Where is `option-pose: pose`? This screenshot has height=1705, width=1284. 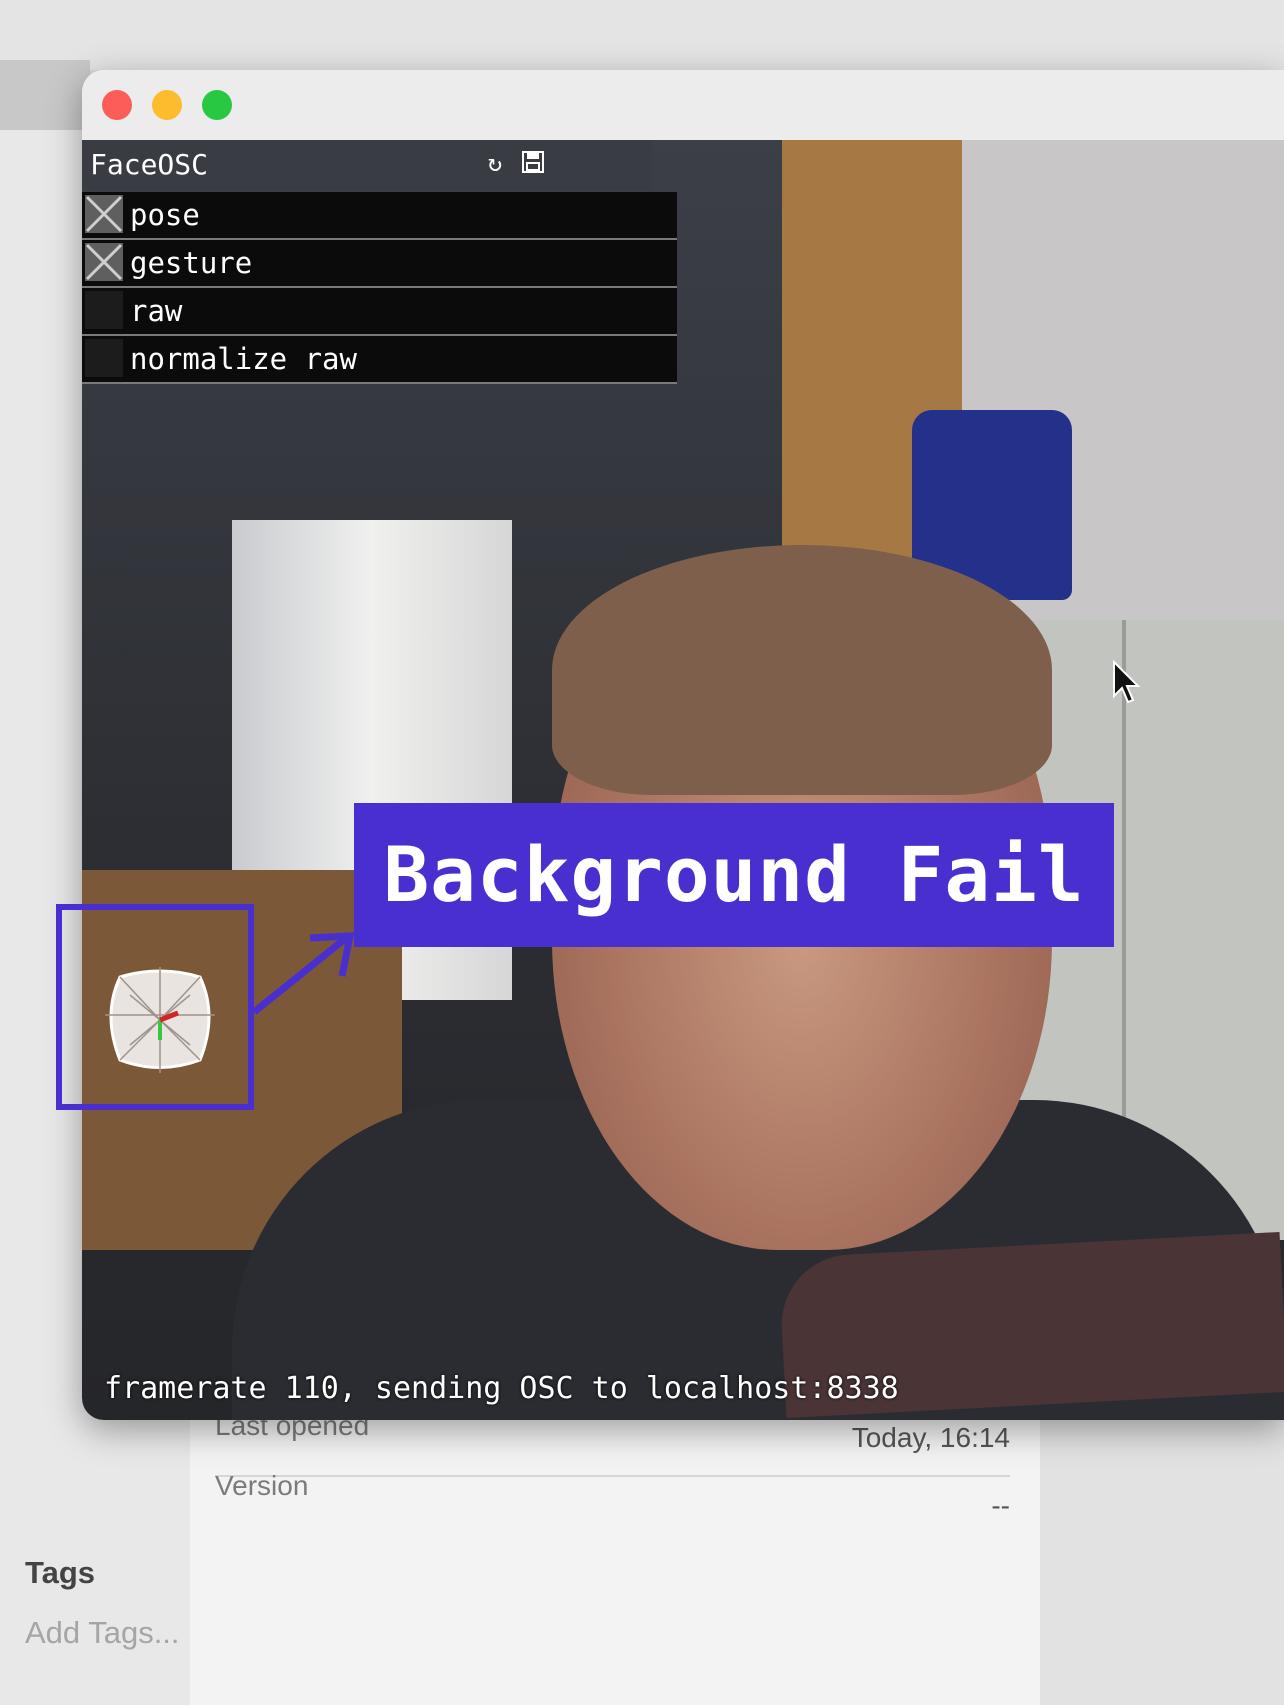
option-pose: pose is located at coordinates (379, 216).